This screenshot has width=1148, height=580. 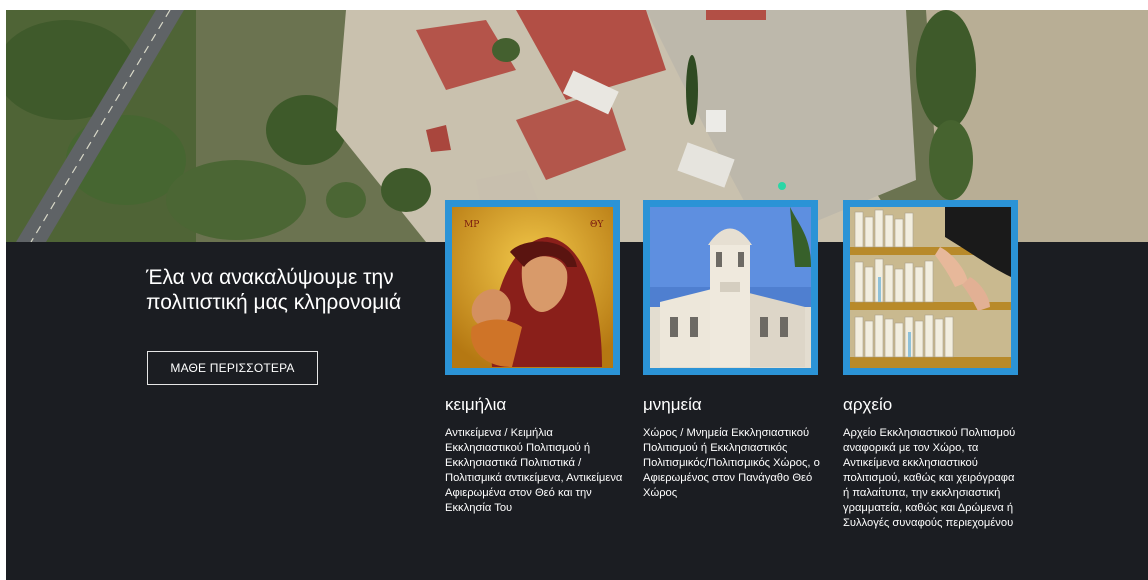 I want to click on card-title: μνημεία, so click(x=730, y=405).